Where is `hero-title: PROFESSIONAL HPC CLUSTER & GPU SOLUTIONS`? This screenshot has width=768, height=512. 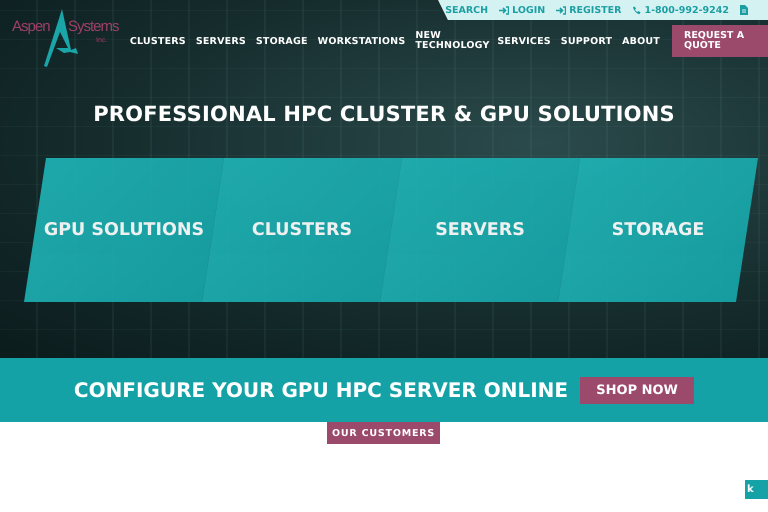 hero-title: PROFESSIONAL HPC CLUSTER & GPU SOLUTIONS is located at coordinates (384, 114).